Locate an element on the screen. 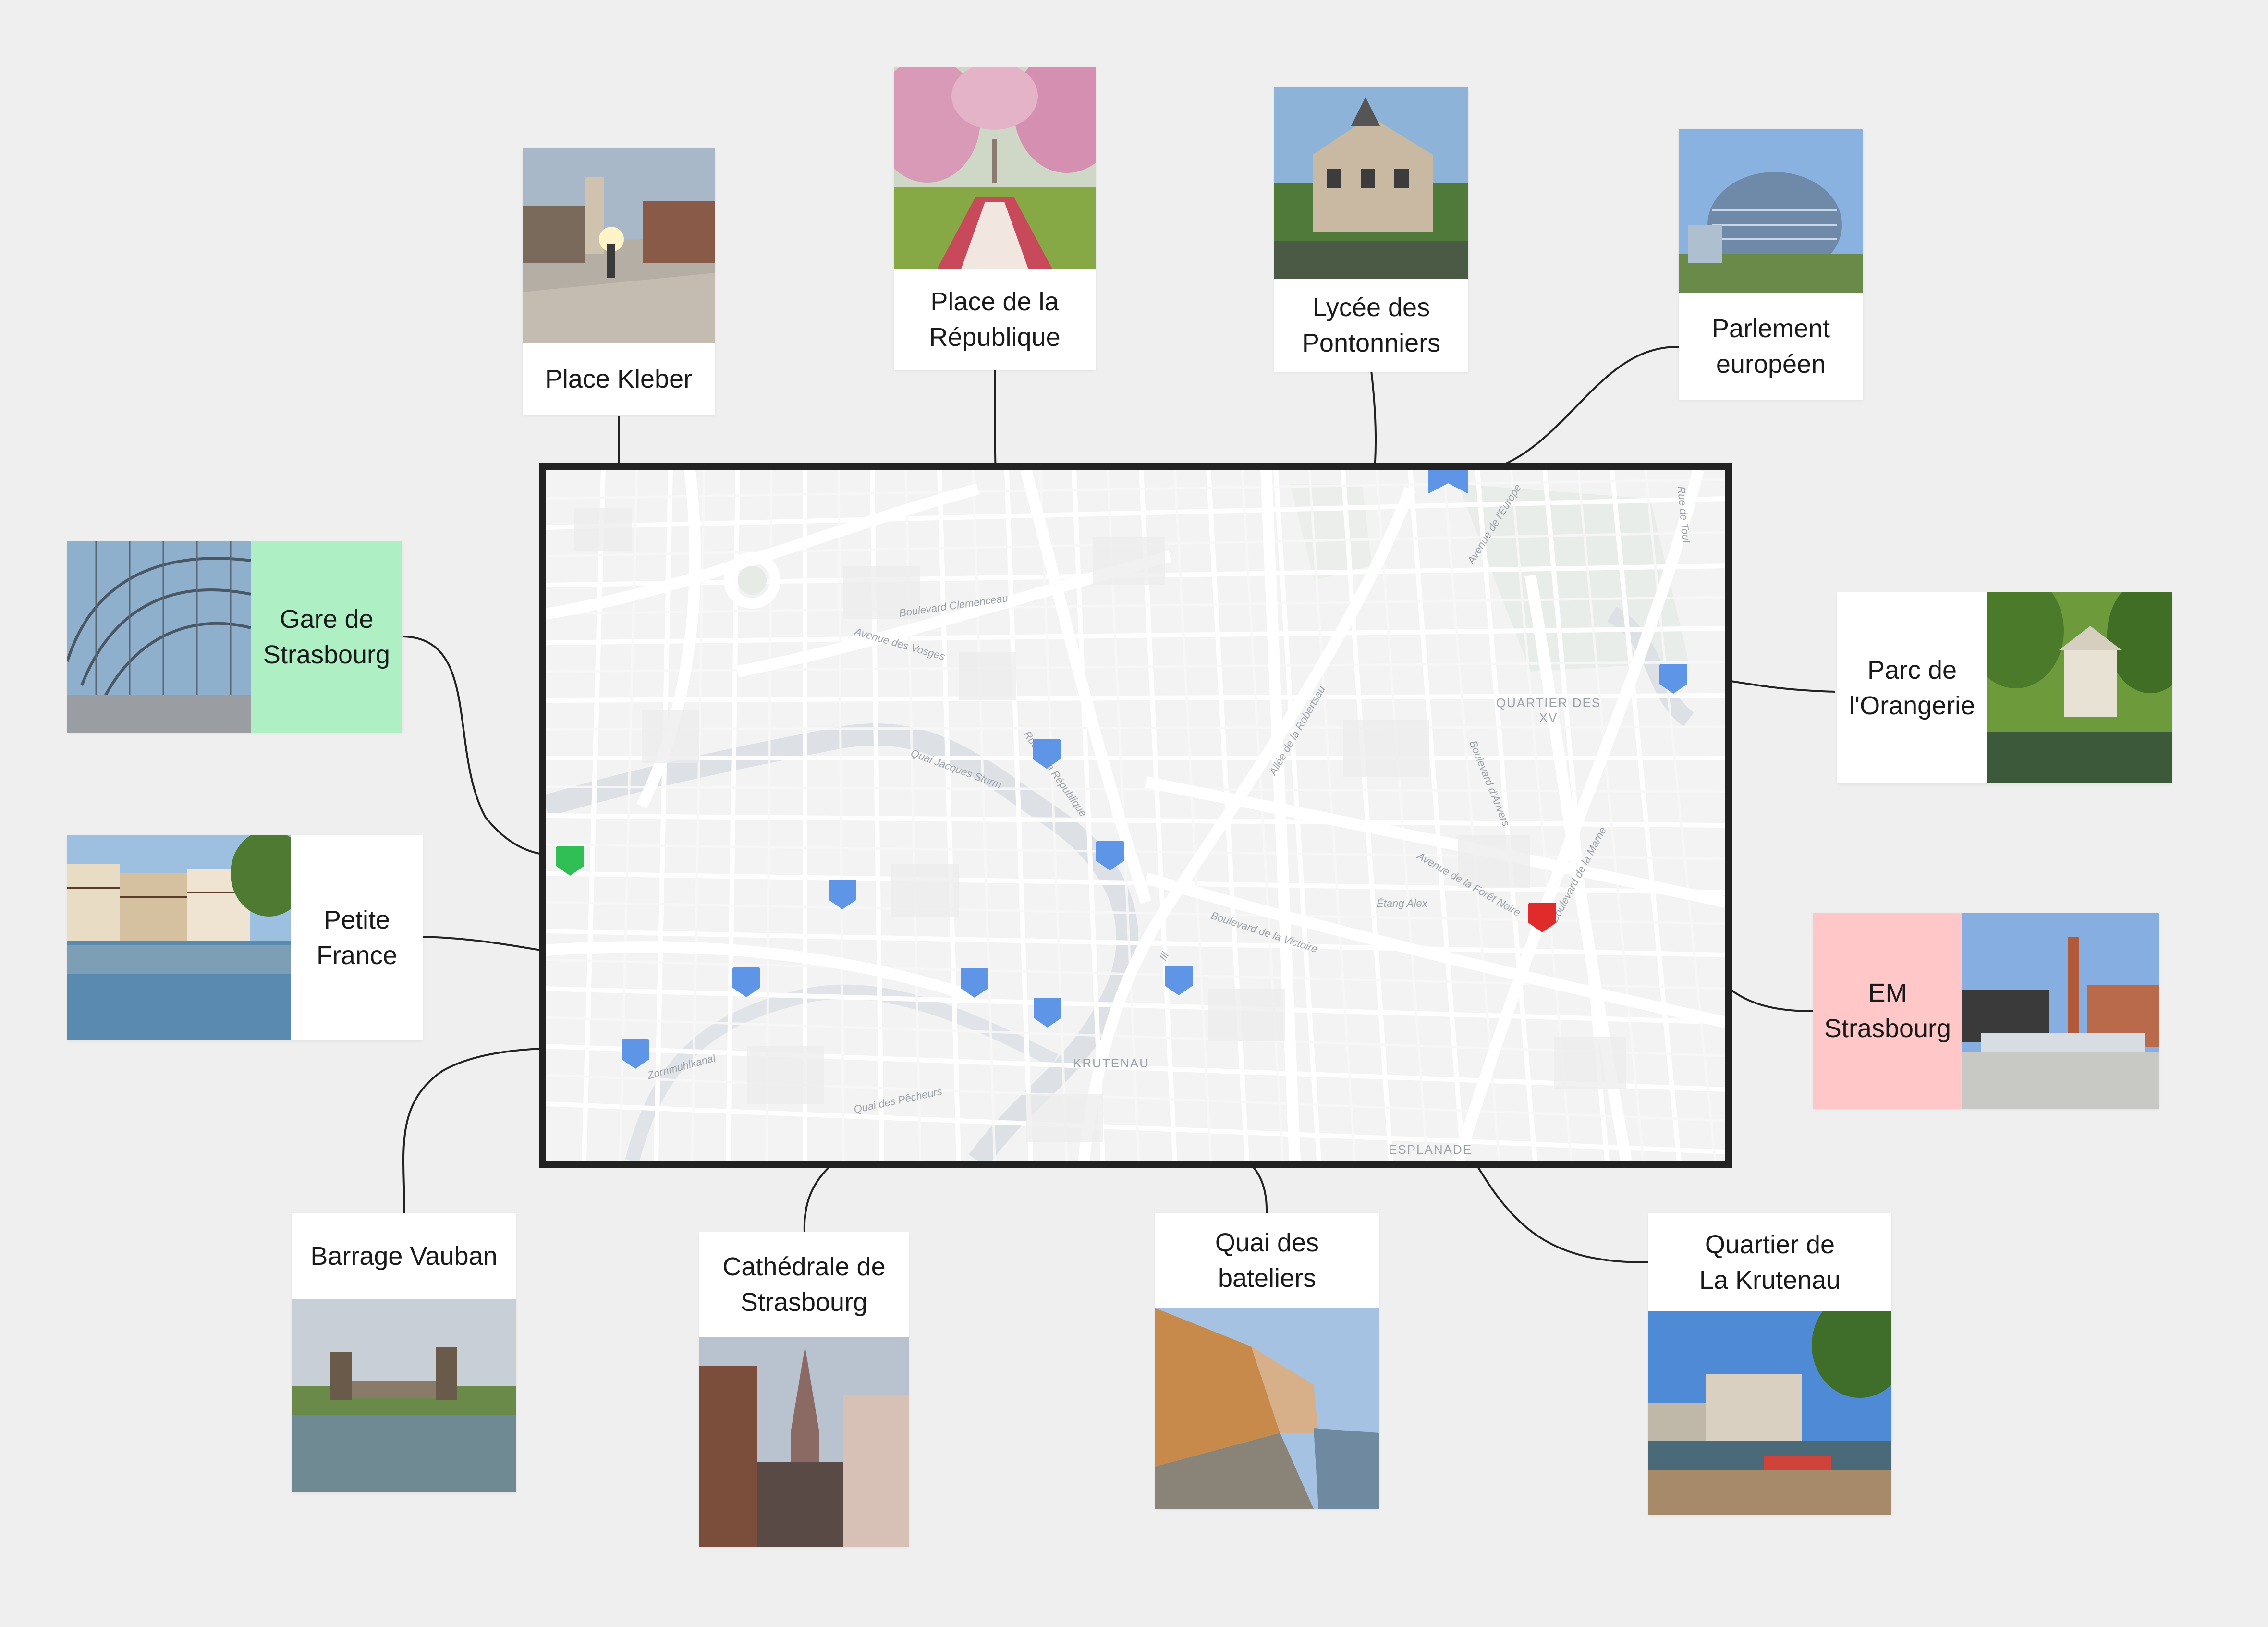 Image resolution: width=2268 pixels, height=1627 pixels. map-marker-quai-bateliers is located at coordinates (1047, 1013).